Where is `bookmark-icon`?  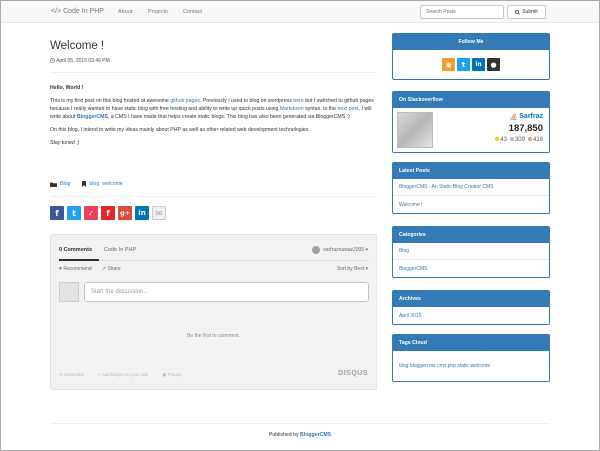 bookmark-icon is located at coordinates (84, 184).